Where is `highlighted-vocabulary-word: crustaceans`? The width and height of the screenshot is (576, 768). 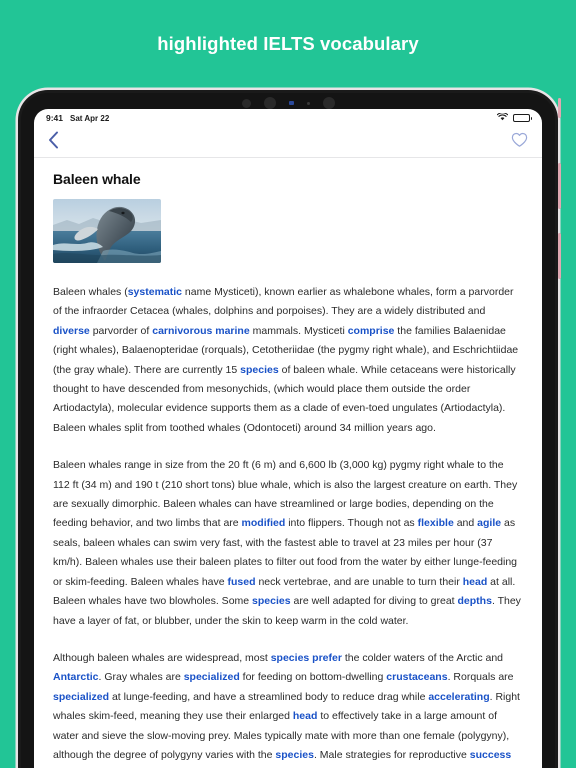 highlighted-vocabulary-word: crustaceans is located at coordinates (416, 677).